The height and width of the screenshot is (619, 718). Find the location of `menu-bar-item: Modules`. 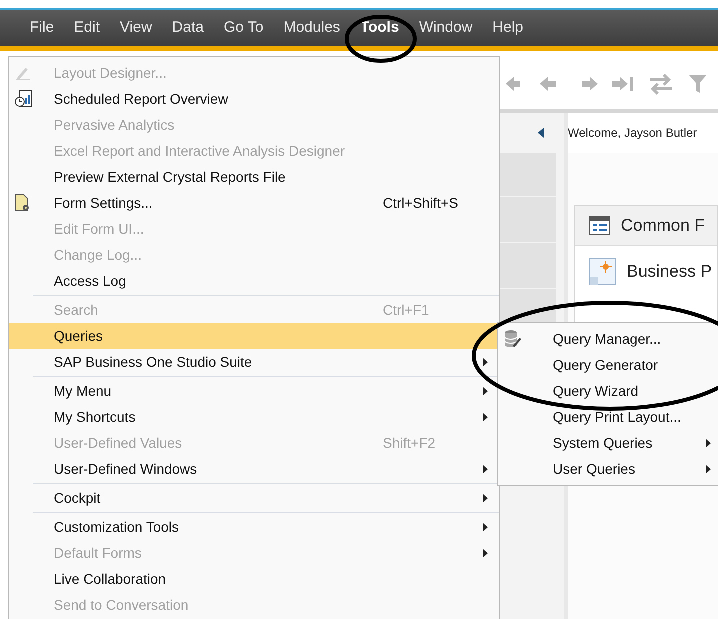

menu-bar-item: Modules is located at coordinates (312, 28).